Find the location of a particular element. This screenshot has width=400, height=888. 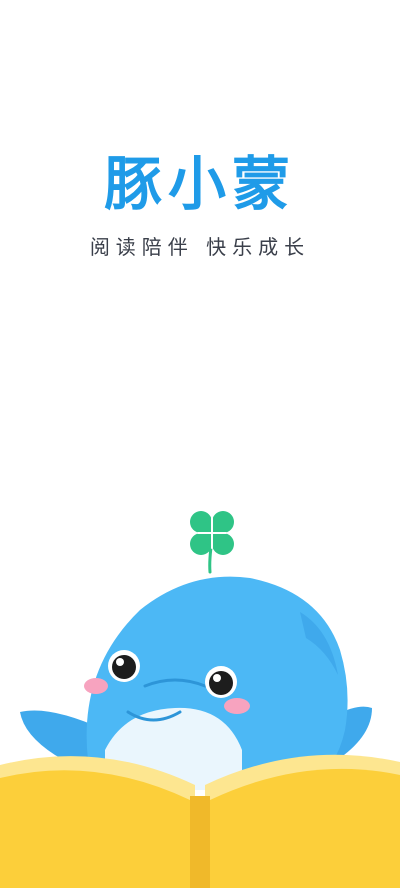

app-title: 豚小蒙 is located at coordinates (199, 184).